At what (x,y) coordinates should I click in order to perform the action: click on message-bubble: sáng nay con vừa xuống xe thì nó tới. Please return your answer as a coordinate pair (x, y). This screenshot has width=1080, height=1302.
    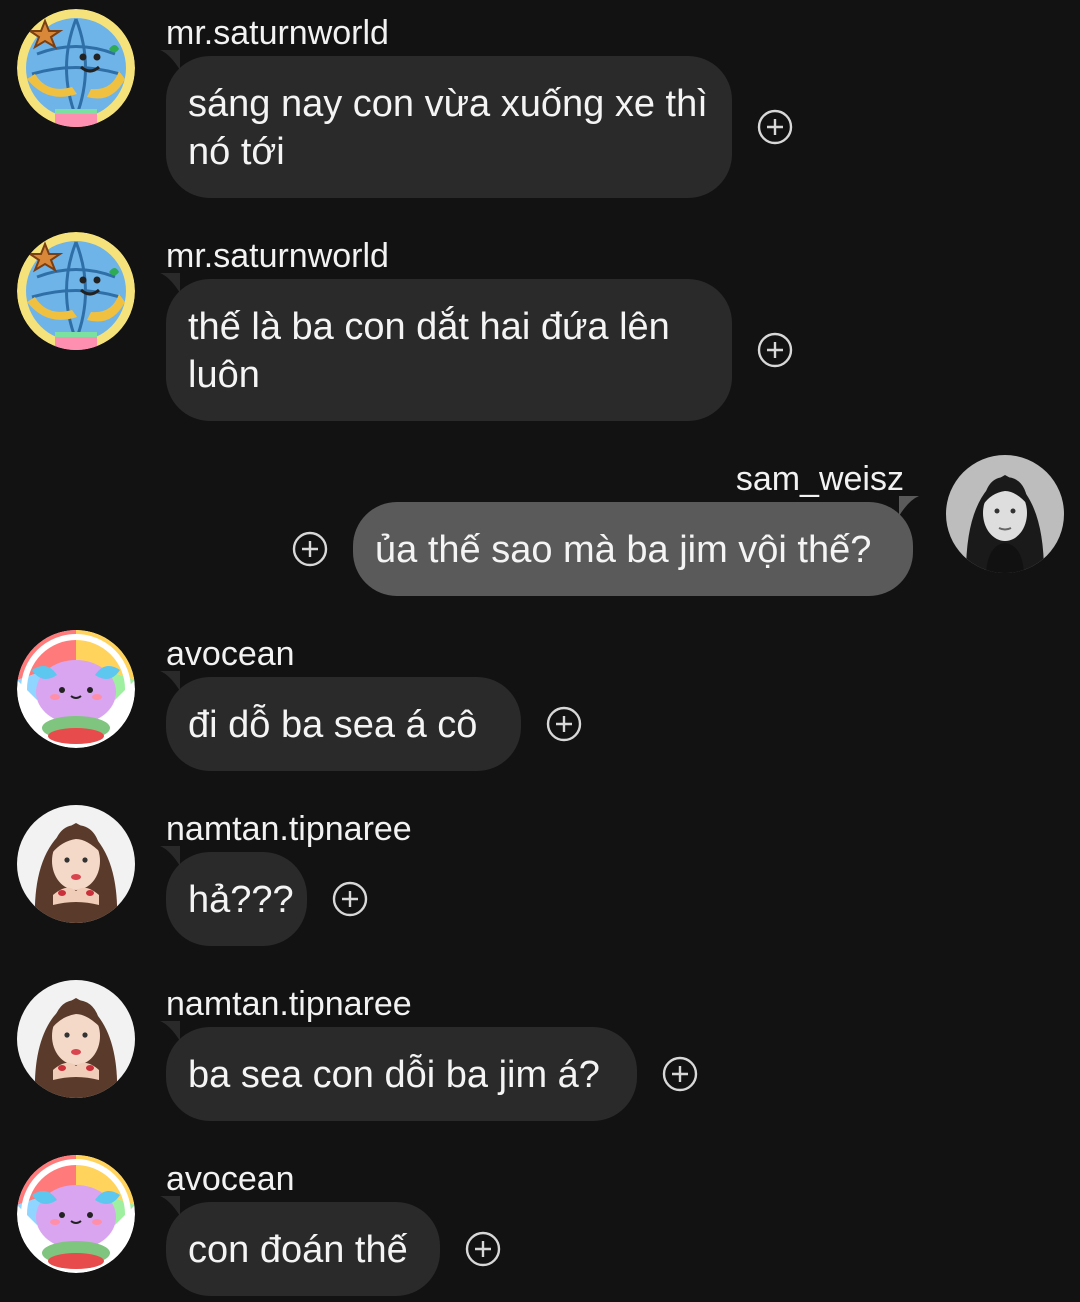
    Looking at the image, I should click on (446, 124).